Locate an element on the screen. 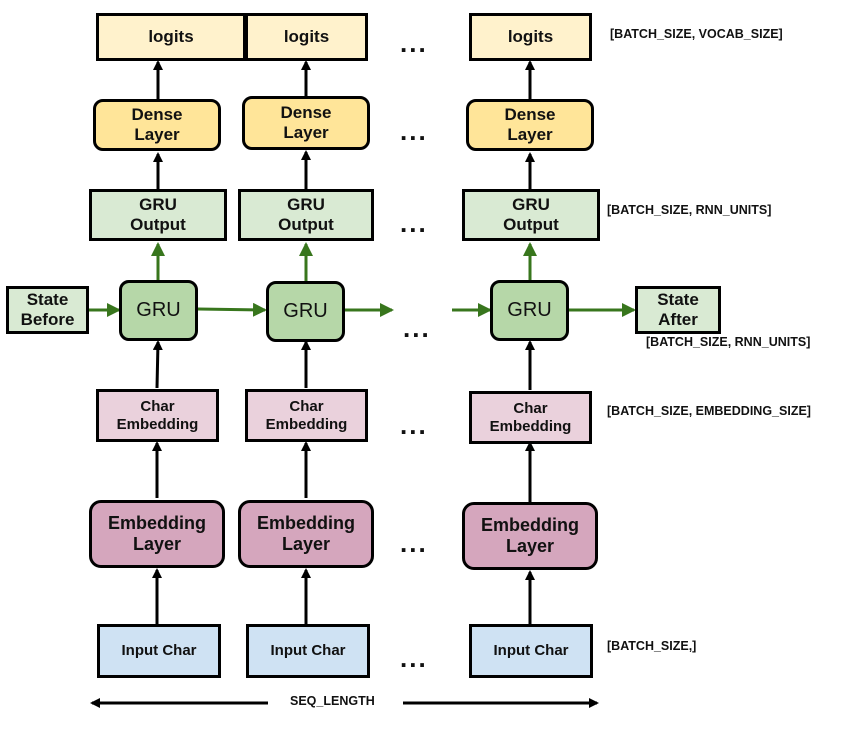  char-embedding-box-1: Char Embedding is located at coordinates (157, 415).